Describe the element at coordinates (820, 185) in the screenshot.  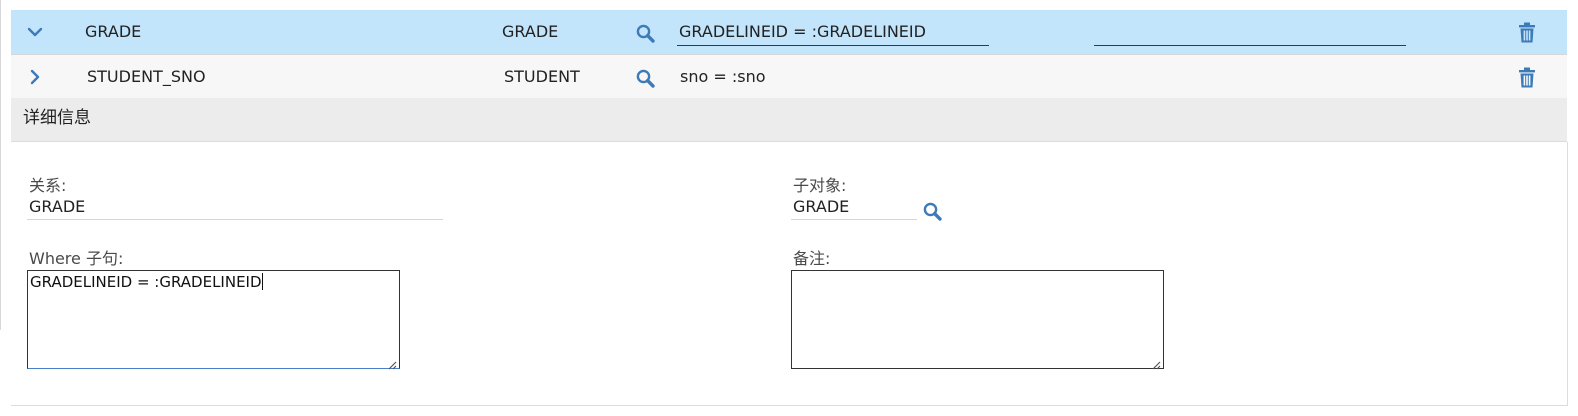
I see `child-object-label: 子对象:` at that location.